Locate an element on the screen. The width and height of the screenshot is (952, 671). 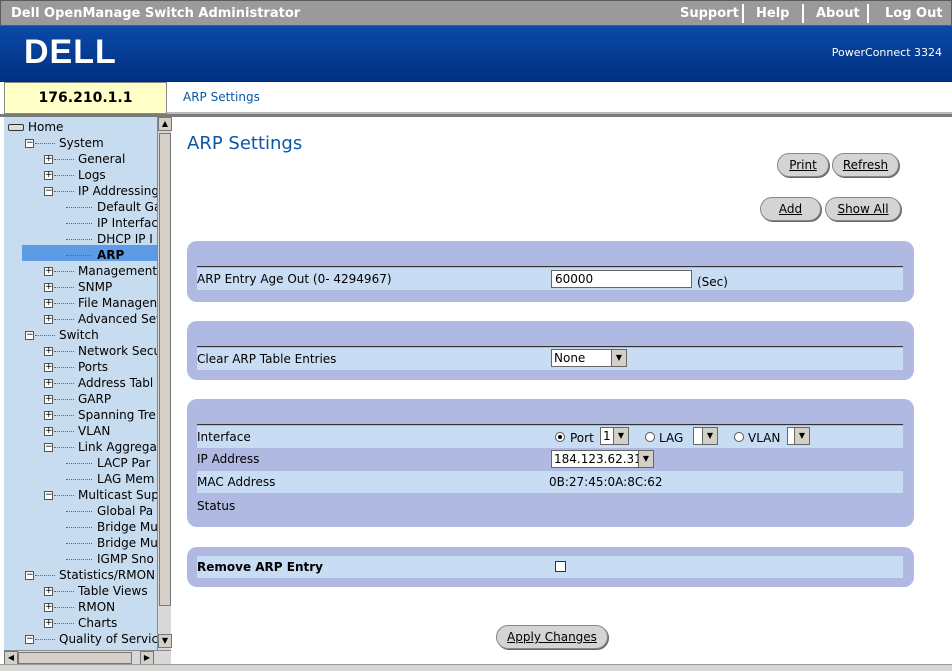
app-title: Dell OpenManage Switch Administrator is located at coordinates (156, 13).